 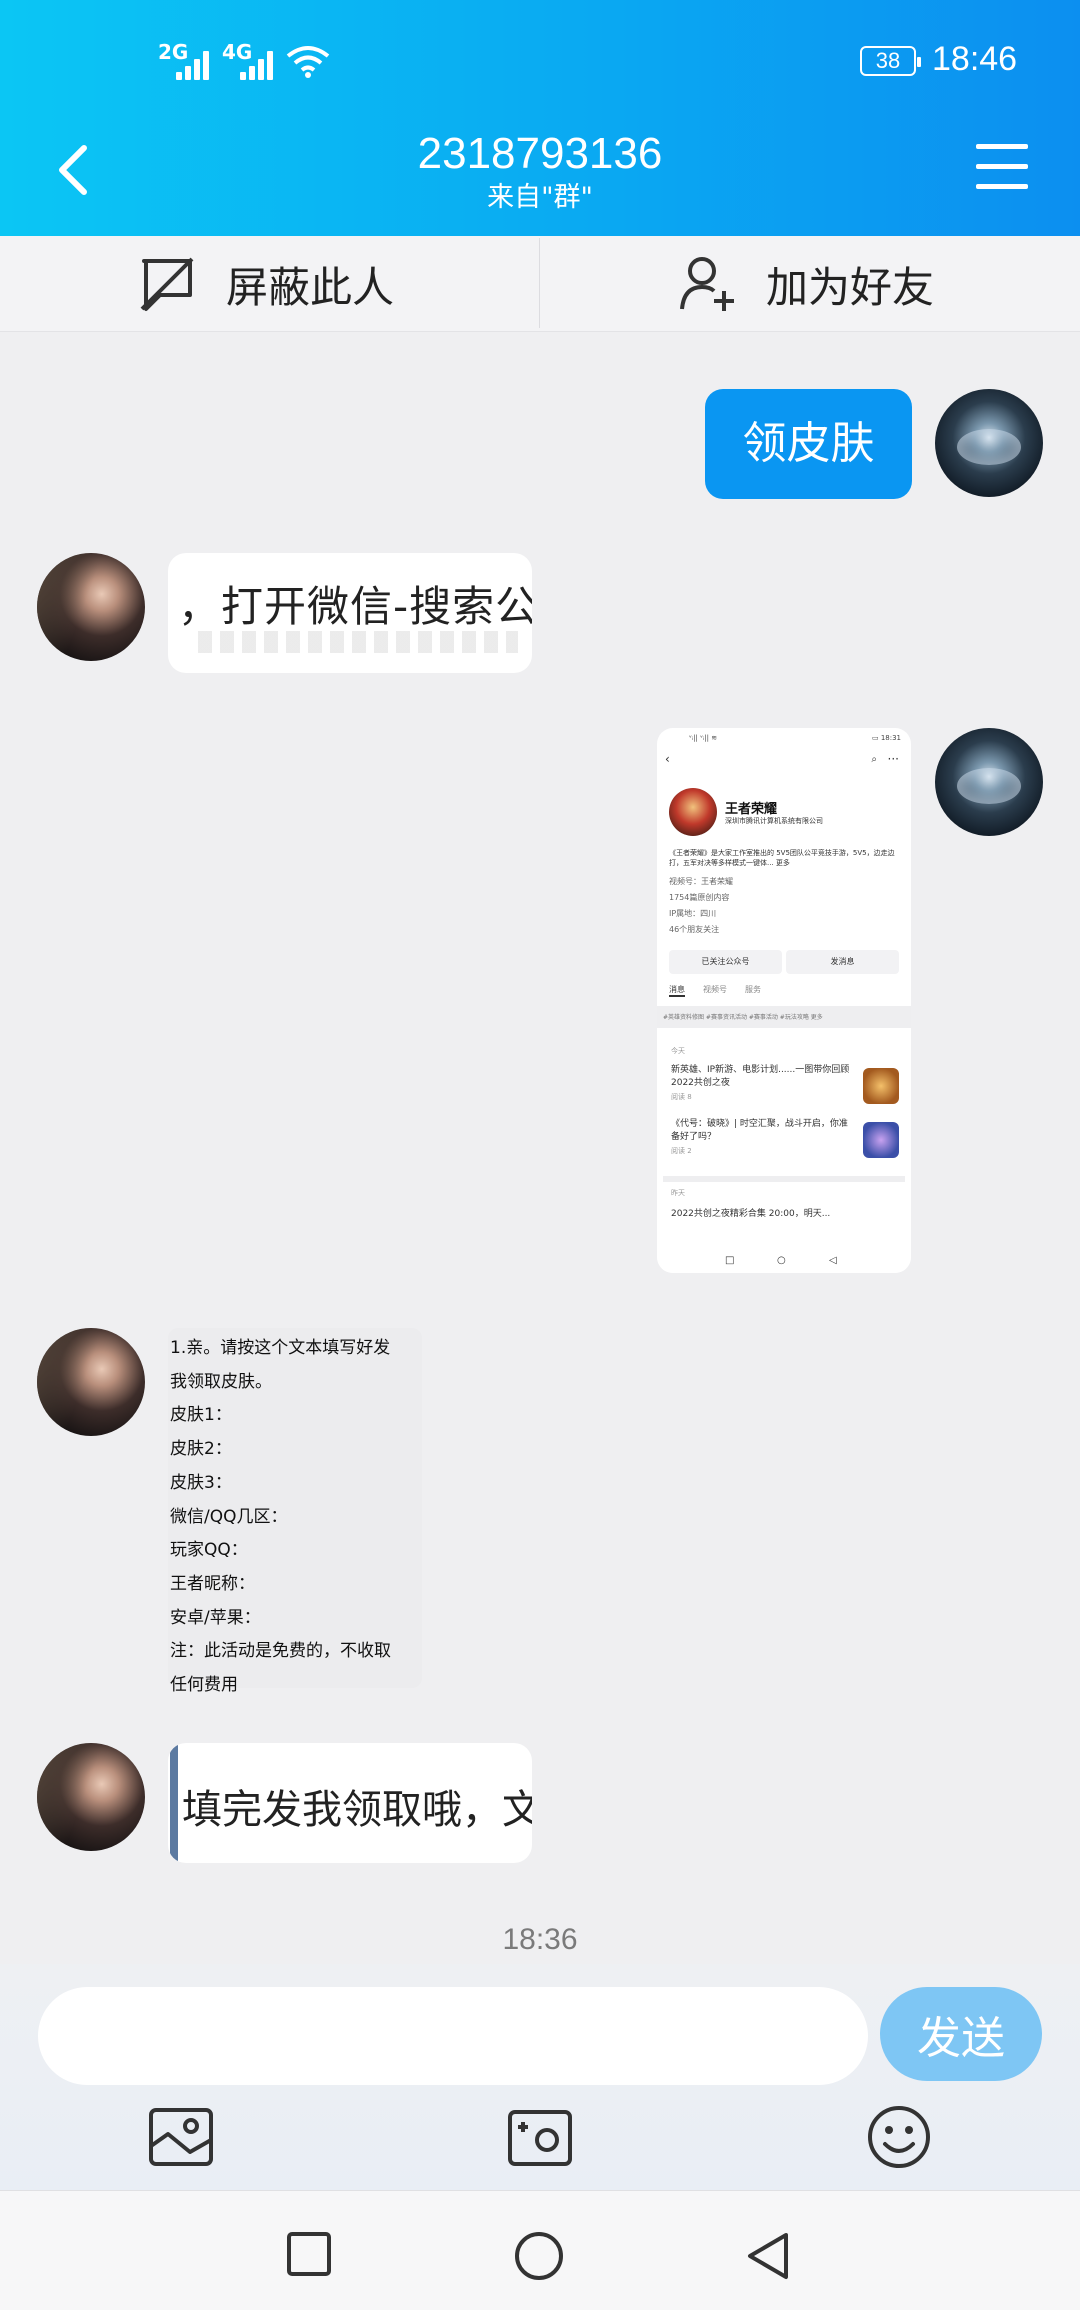 I want to click on screenshot-card-date: 昨天, so click(x=678, y=1193).